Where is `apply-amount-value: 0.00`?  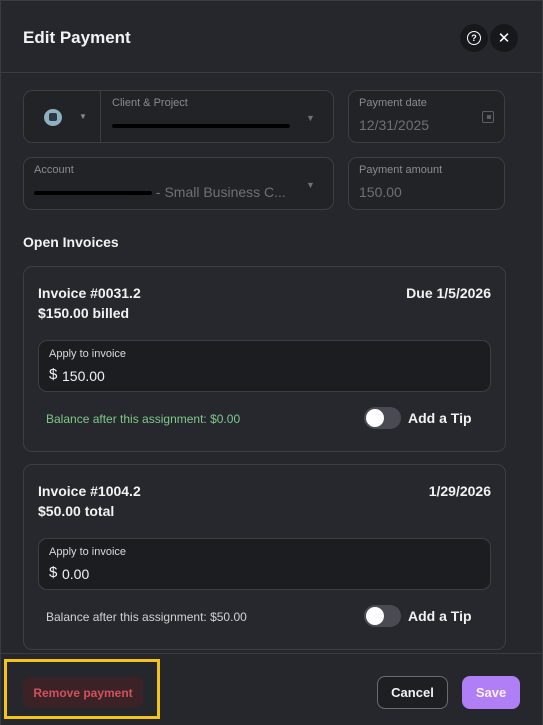
apply-amount-value: 0.00 is located at coordinates (75, 574).